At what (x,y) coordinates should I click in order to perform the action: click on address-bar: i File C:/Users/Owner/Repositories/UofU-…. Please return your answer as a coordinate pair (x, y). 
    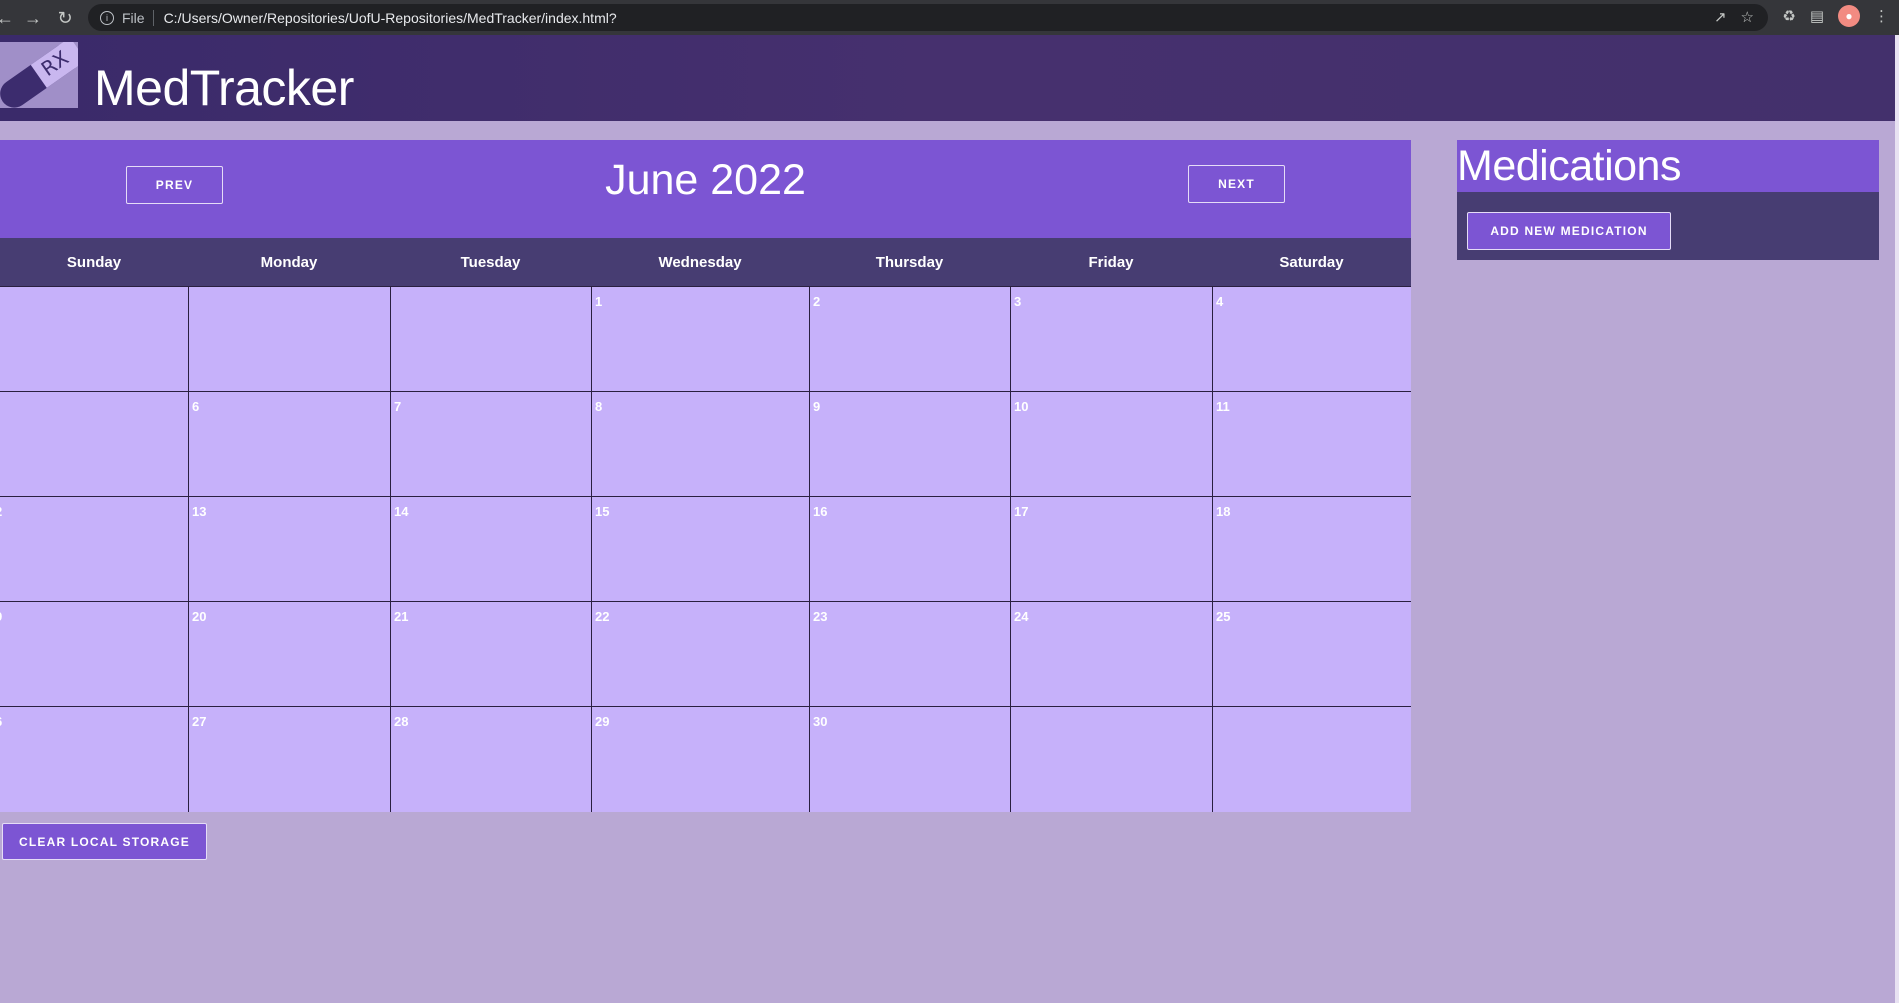
    Looking at the image, I should click on (928, 17).